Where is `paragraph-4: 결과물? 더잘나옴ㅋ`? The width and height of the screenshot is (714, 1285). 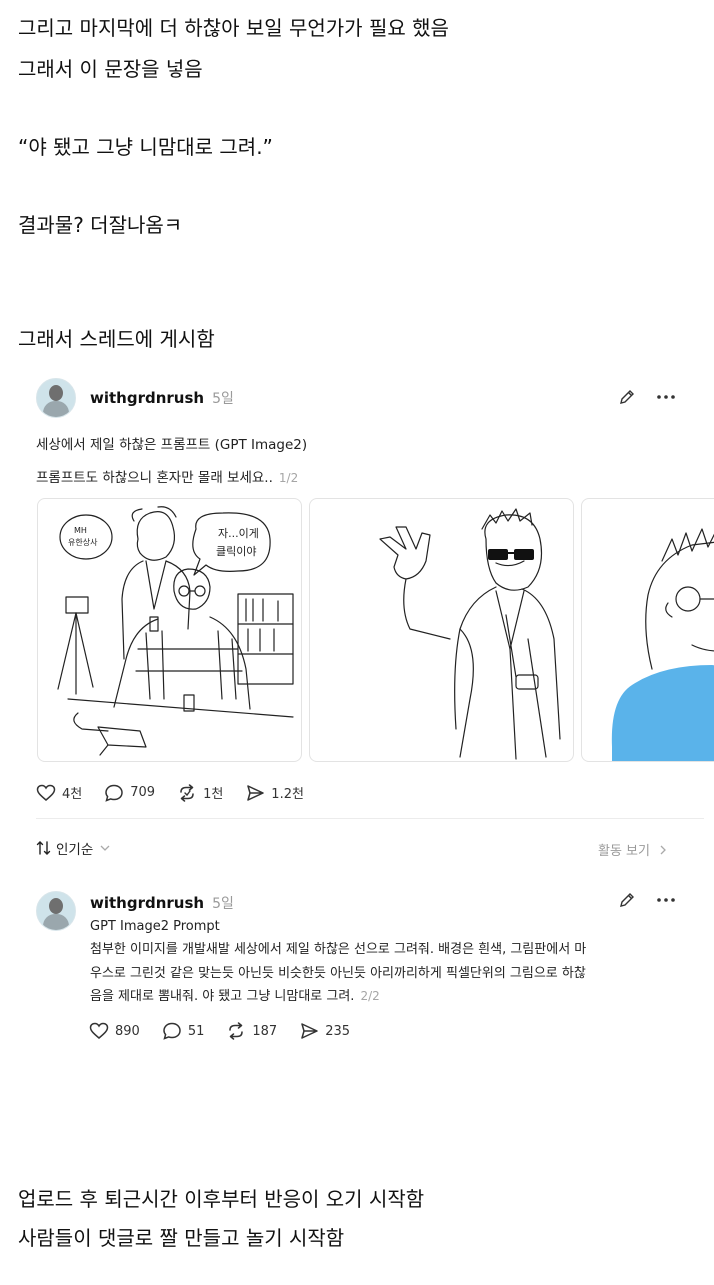 paragraph-4: 결과물? 더잘나옴ㅋ is located at coordinates (100, 225).